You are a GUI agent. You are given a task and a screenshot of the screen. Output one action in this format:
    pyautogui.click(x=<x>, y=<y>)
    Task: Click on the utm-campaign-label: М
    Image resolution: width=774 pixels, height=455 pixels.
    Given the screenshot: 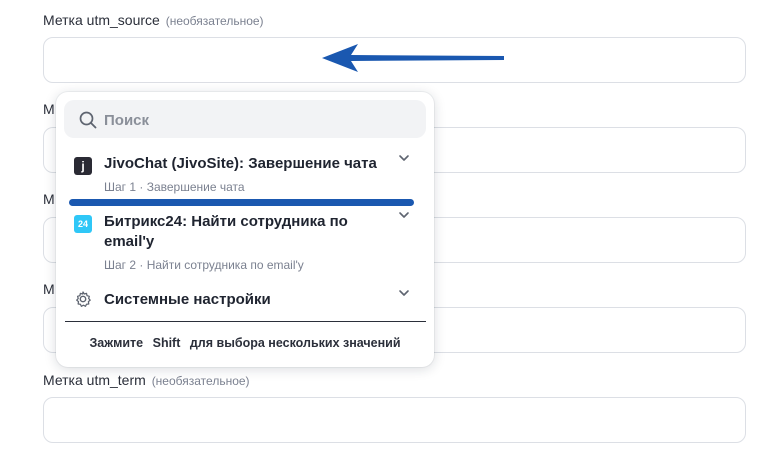 What is the action you would take?
    pyautogui.click(x=49, y=199)
    